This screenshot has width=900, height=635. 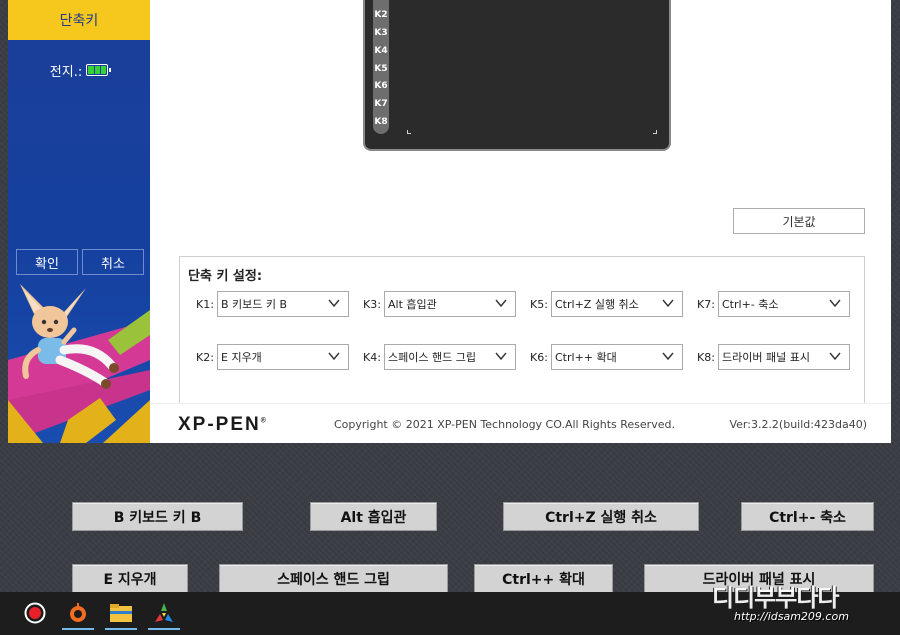 What do you see at coordinates (784, 304) in the screenshot?
I see `dropdown-k7: Ctrl+- 축소` at bounding box center [784, 304].